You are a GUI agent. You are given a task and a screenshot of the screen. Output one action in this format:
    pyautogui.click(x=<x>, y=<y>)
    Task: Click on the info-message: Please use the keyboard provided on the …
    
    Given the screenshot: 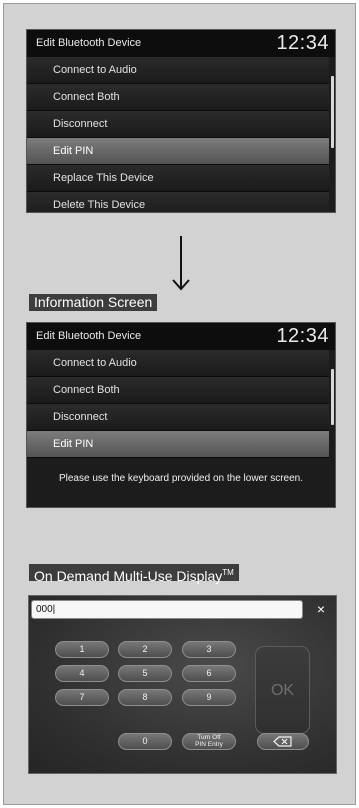 What is the action you would take?
    pyautogui.click(x=181, y=478)
    